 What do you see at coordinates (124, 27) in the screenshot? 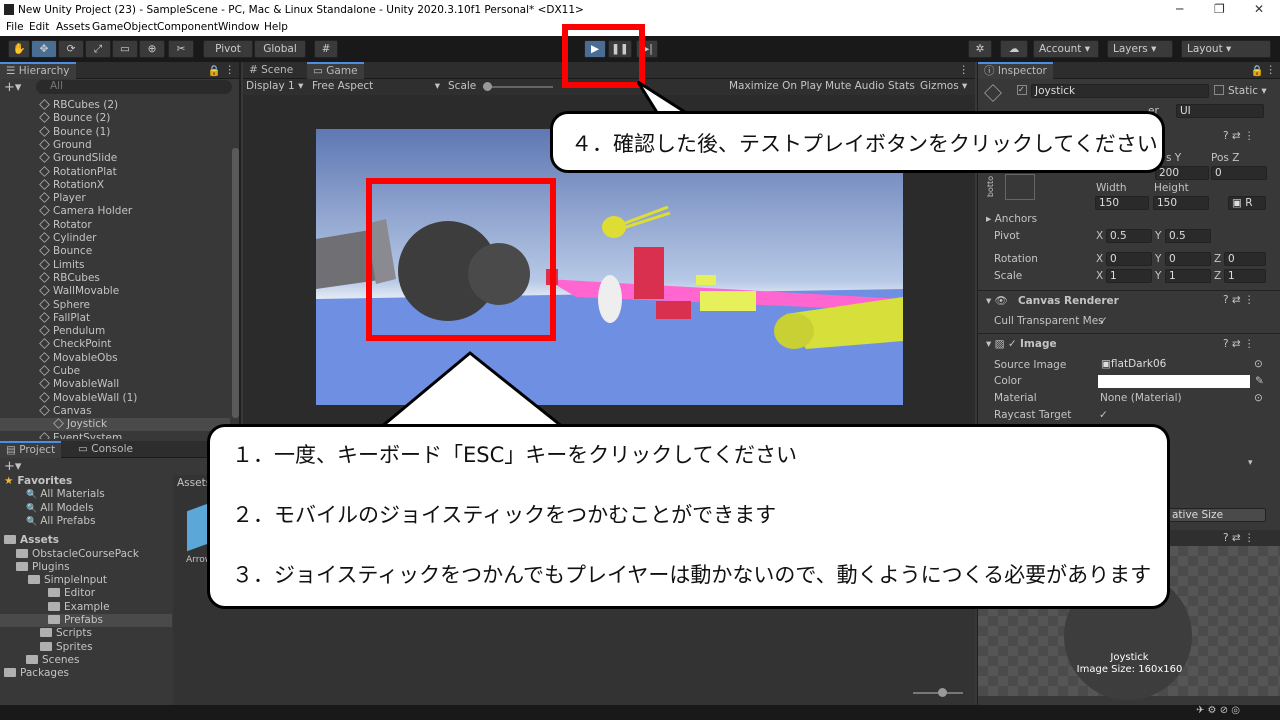
I see `menu-gameobject: GameObject` at bounding box center [124, 27].